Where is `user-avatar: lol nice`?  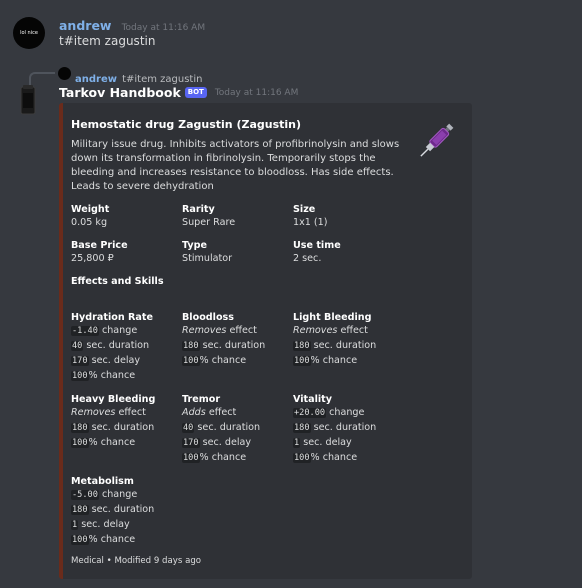
user-avatar: lol nice is located at coordinates (29, 33).